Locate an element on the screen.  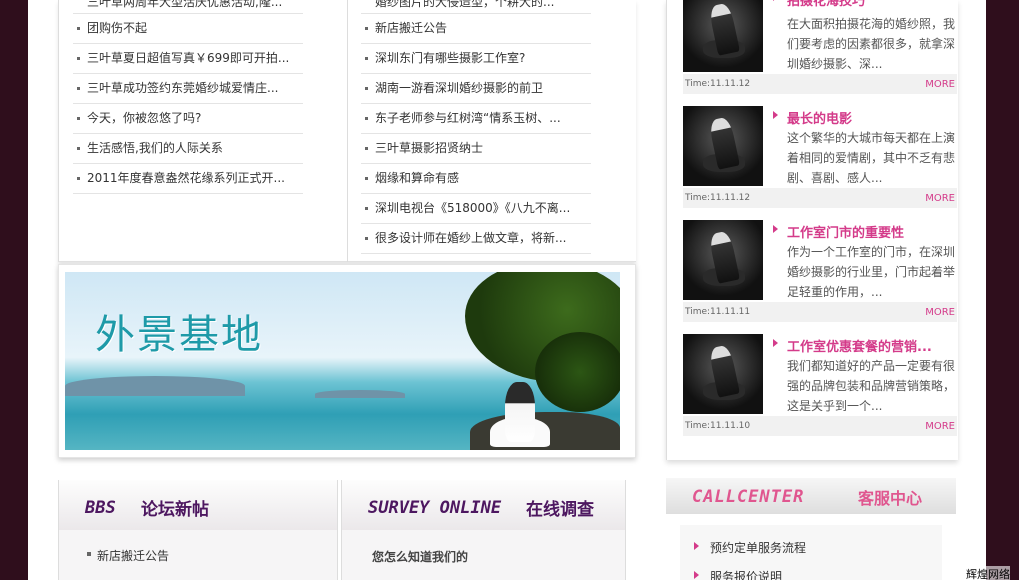
survey-question: 您怎么知道我们的 is located at coordinates (420, 557).